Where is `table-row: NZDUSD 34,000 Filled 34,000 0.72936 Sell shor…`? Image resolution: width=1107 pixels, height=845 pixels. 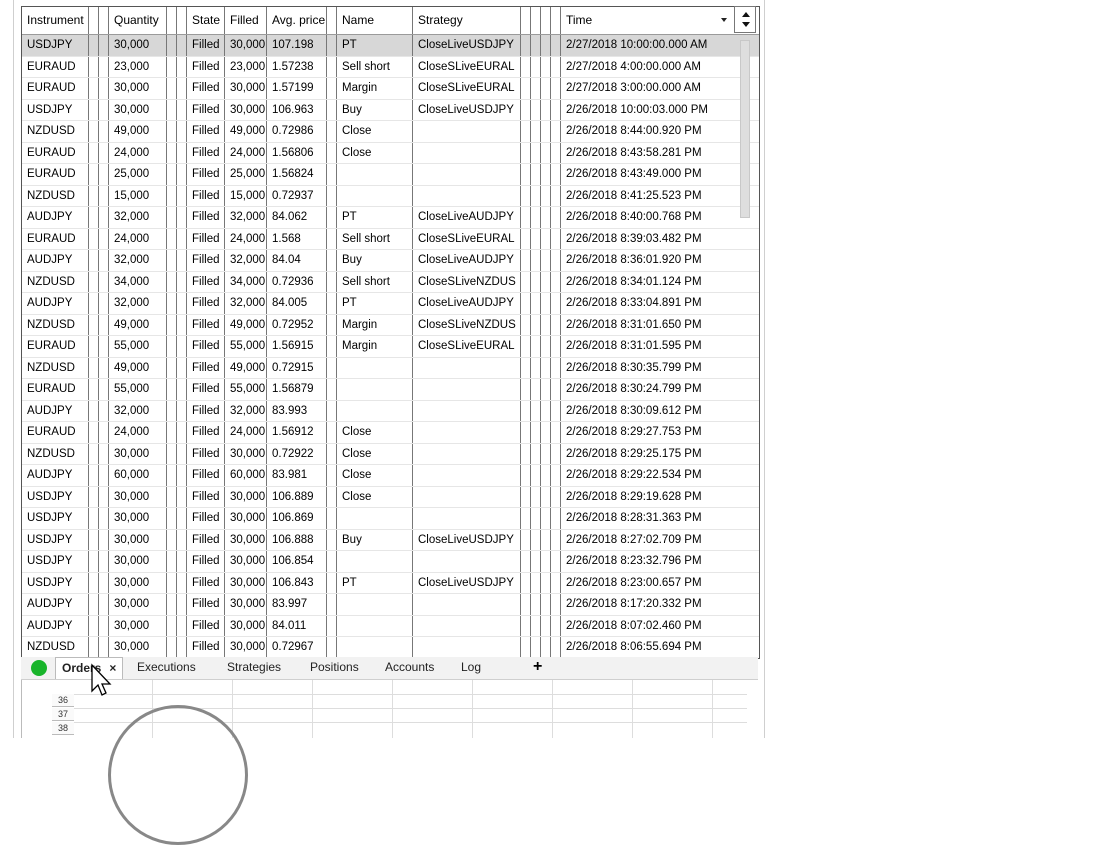 table-row: NZDUSD 34,000 Filled 34,000 0.72936 Sell shor… is located at coordinates (390, 282).